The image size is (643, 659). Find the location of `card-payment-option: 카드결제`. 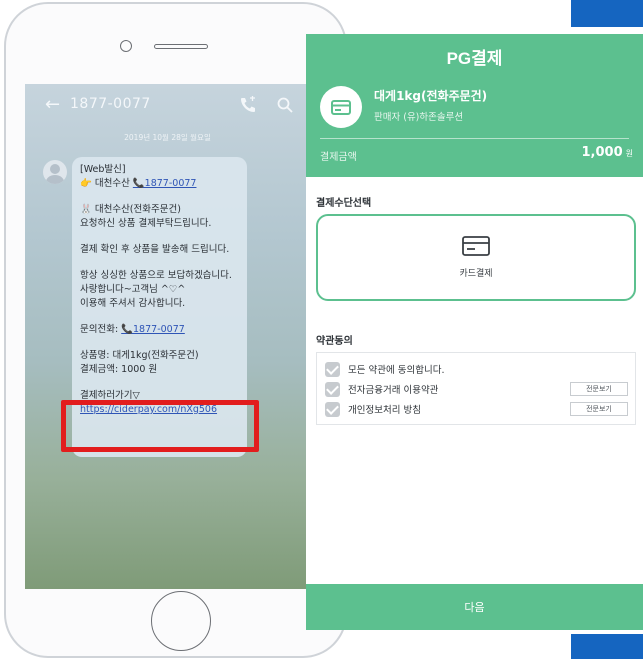

card-payment-option: 카드결제 is located at coordinates (476, 257).